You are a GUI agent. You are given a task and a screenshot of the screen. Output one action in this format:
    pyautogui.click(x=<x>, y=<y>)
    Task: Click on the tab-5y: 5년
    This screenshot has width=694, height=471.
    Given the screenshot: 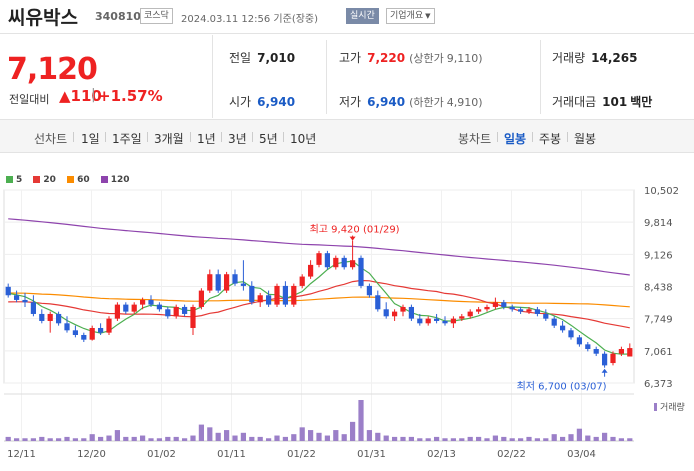 What is the action you would take?
    pyautogui.click(x=268, y=138)
    